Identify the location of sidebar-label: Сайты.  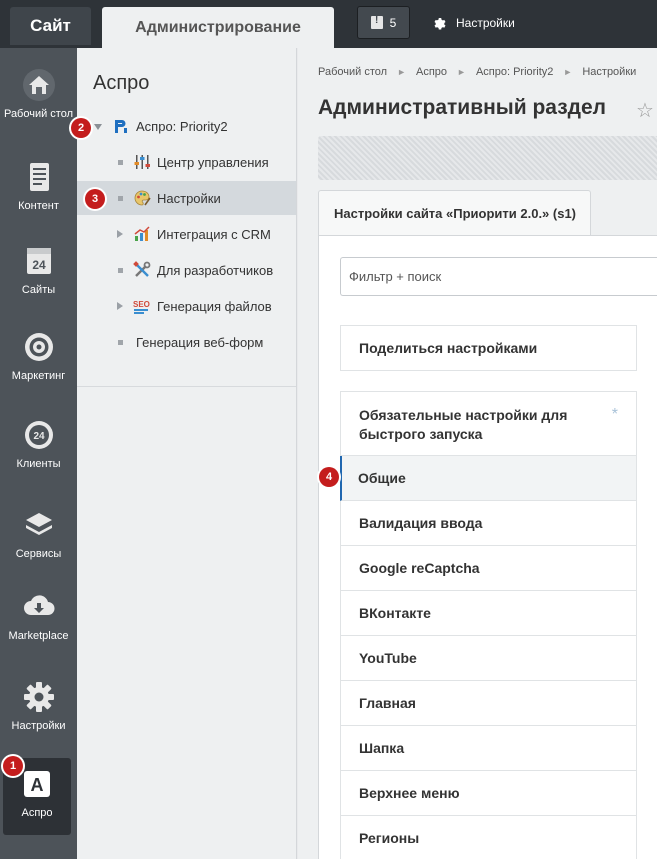
(38, 290).